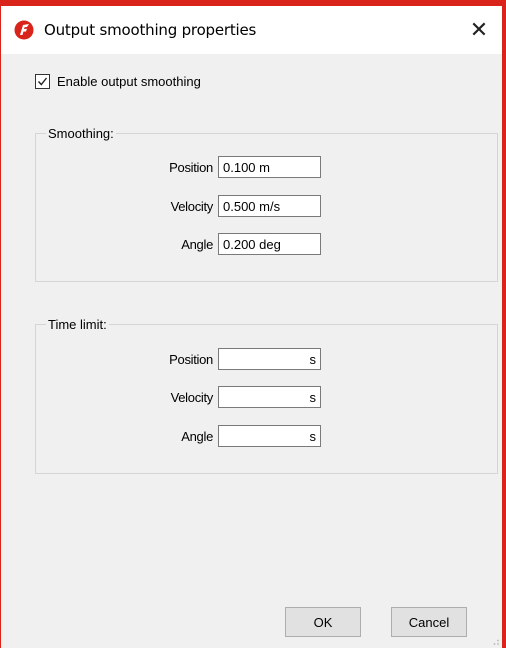  I want to click on app-logo-icon, so click(24, 30).